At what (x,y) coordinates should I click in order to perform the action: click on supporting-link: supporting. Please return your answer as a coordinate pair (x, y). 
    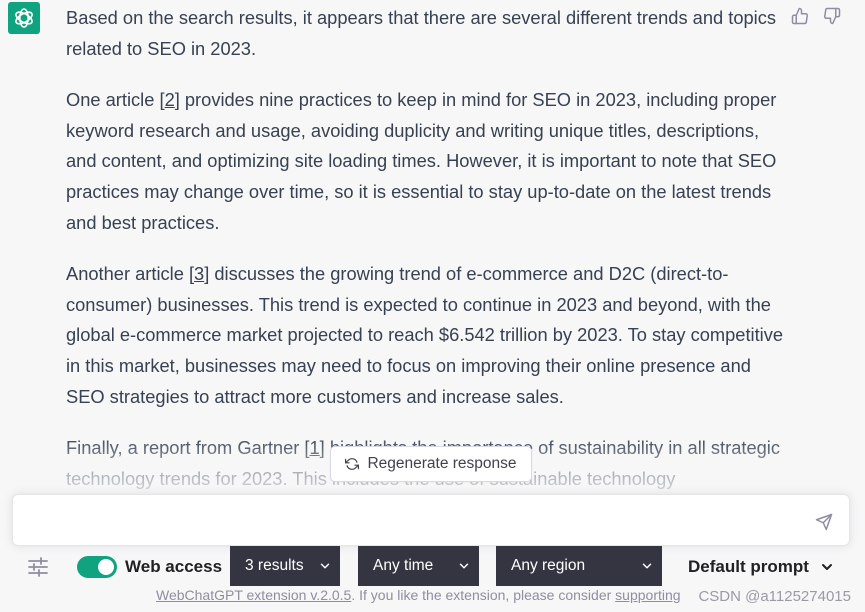
    Looking at the image, I should click on (647, 595).